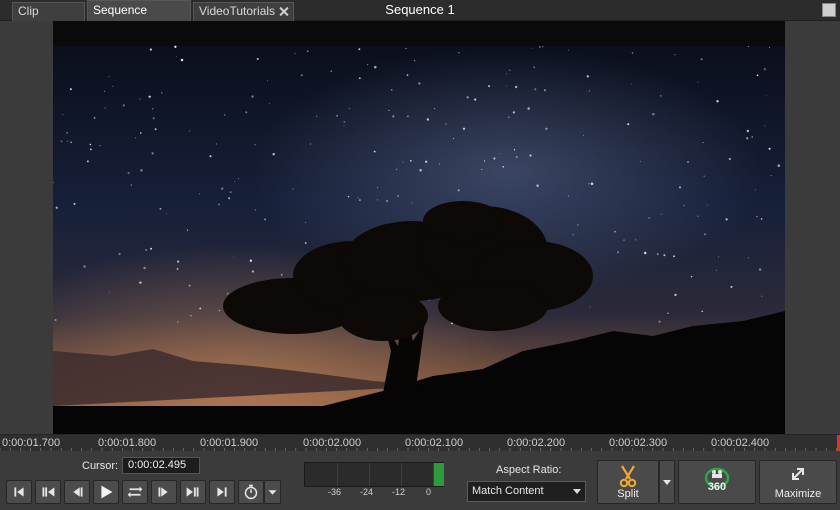  Describe the element at coordinates (161, 465) in the screenshot. I see `cursor-time-field: 0:00:02.495` at that location.